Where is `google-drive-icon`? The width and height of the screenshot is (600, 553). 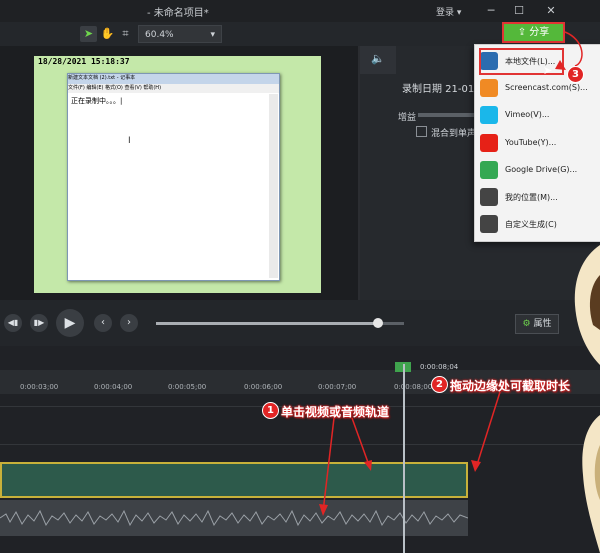
google-drive-icon is located at coordinates (489, 170).